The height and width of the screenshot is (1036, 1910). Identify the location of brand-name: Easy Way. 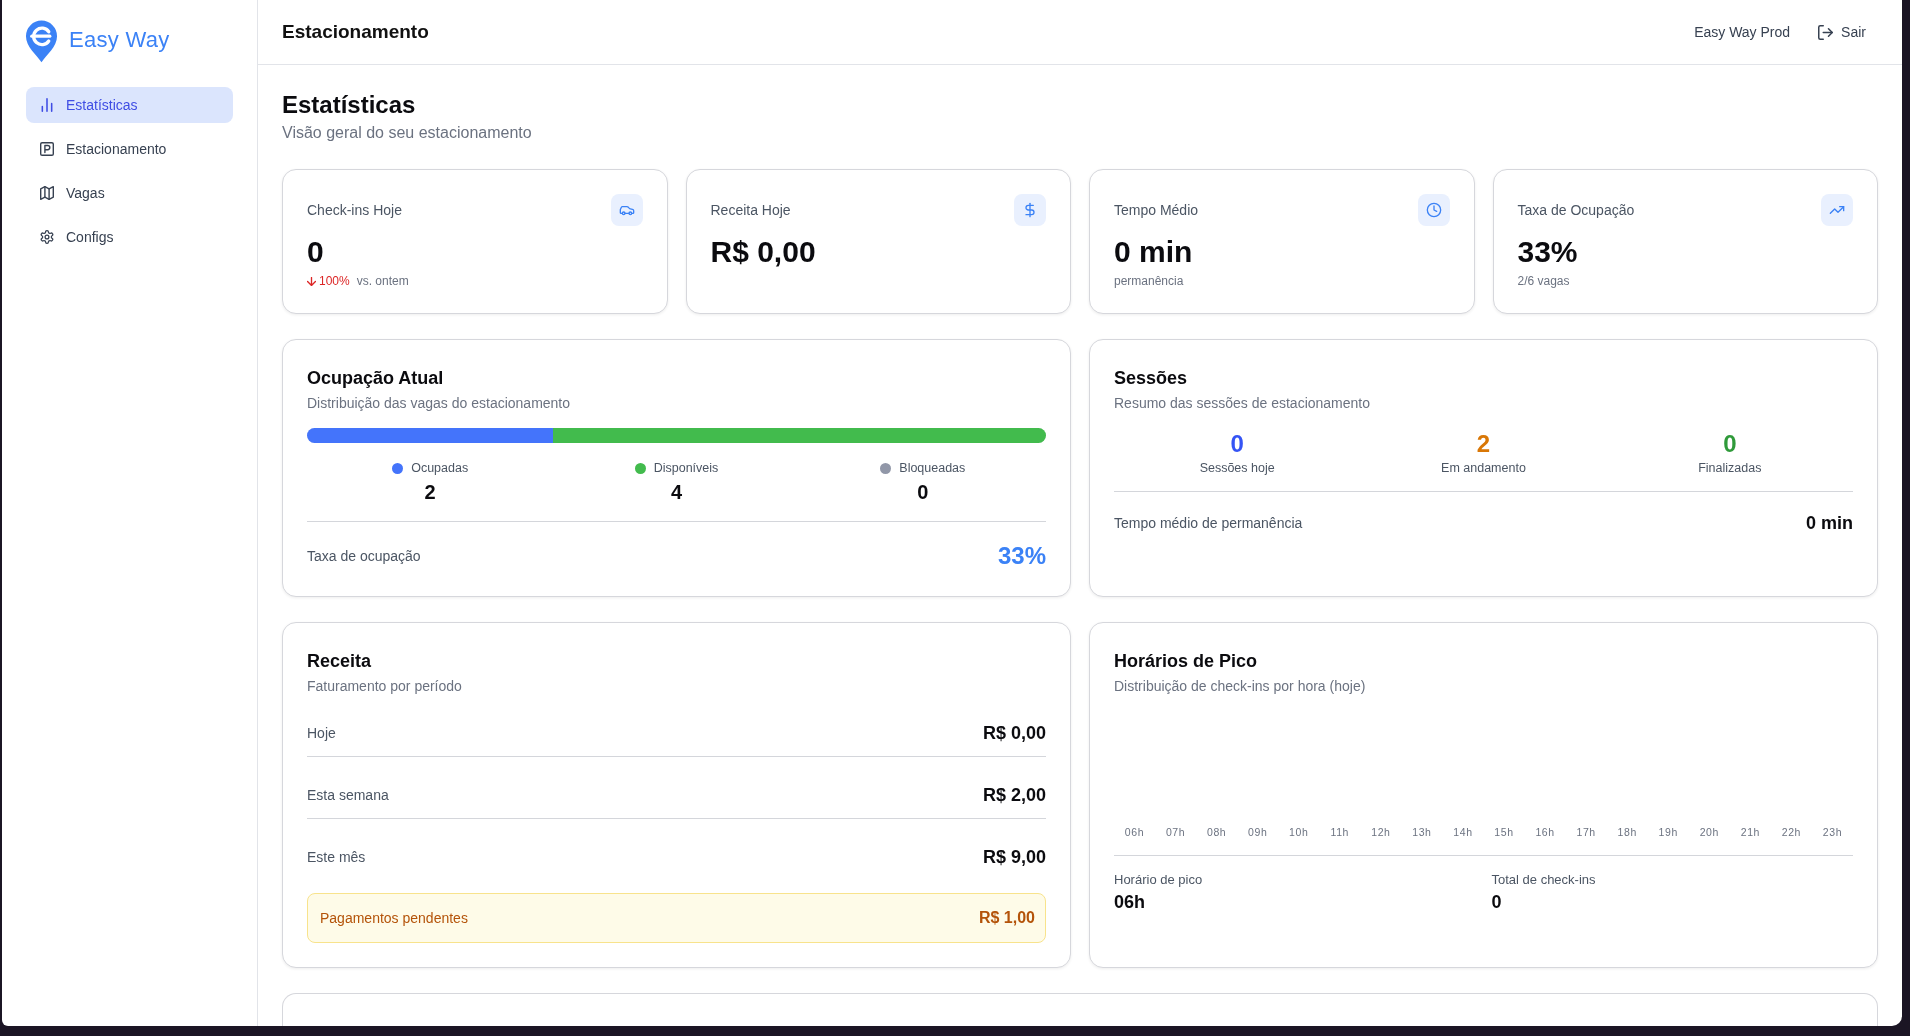
(119, 39).